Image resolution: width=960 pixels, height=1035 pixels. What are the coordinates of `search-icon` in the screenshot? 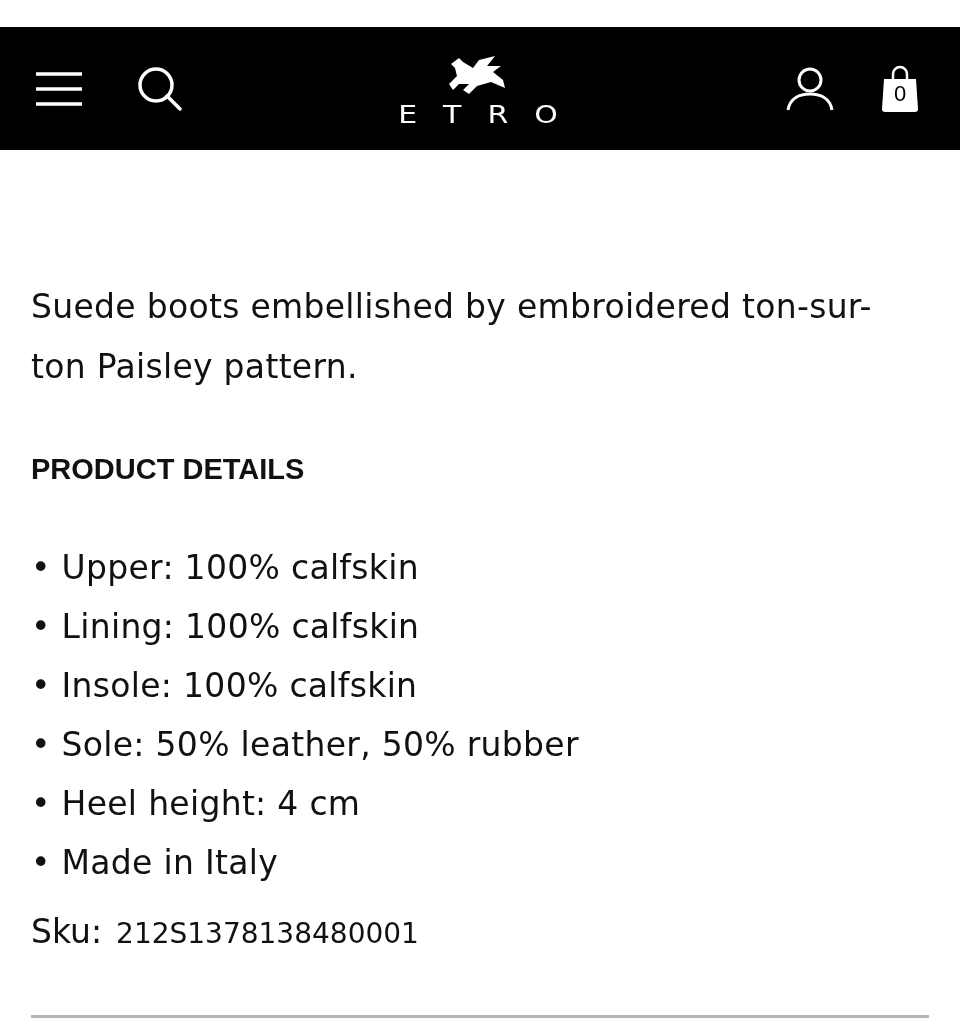 It's located at (160, 88).